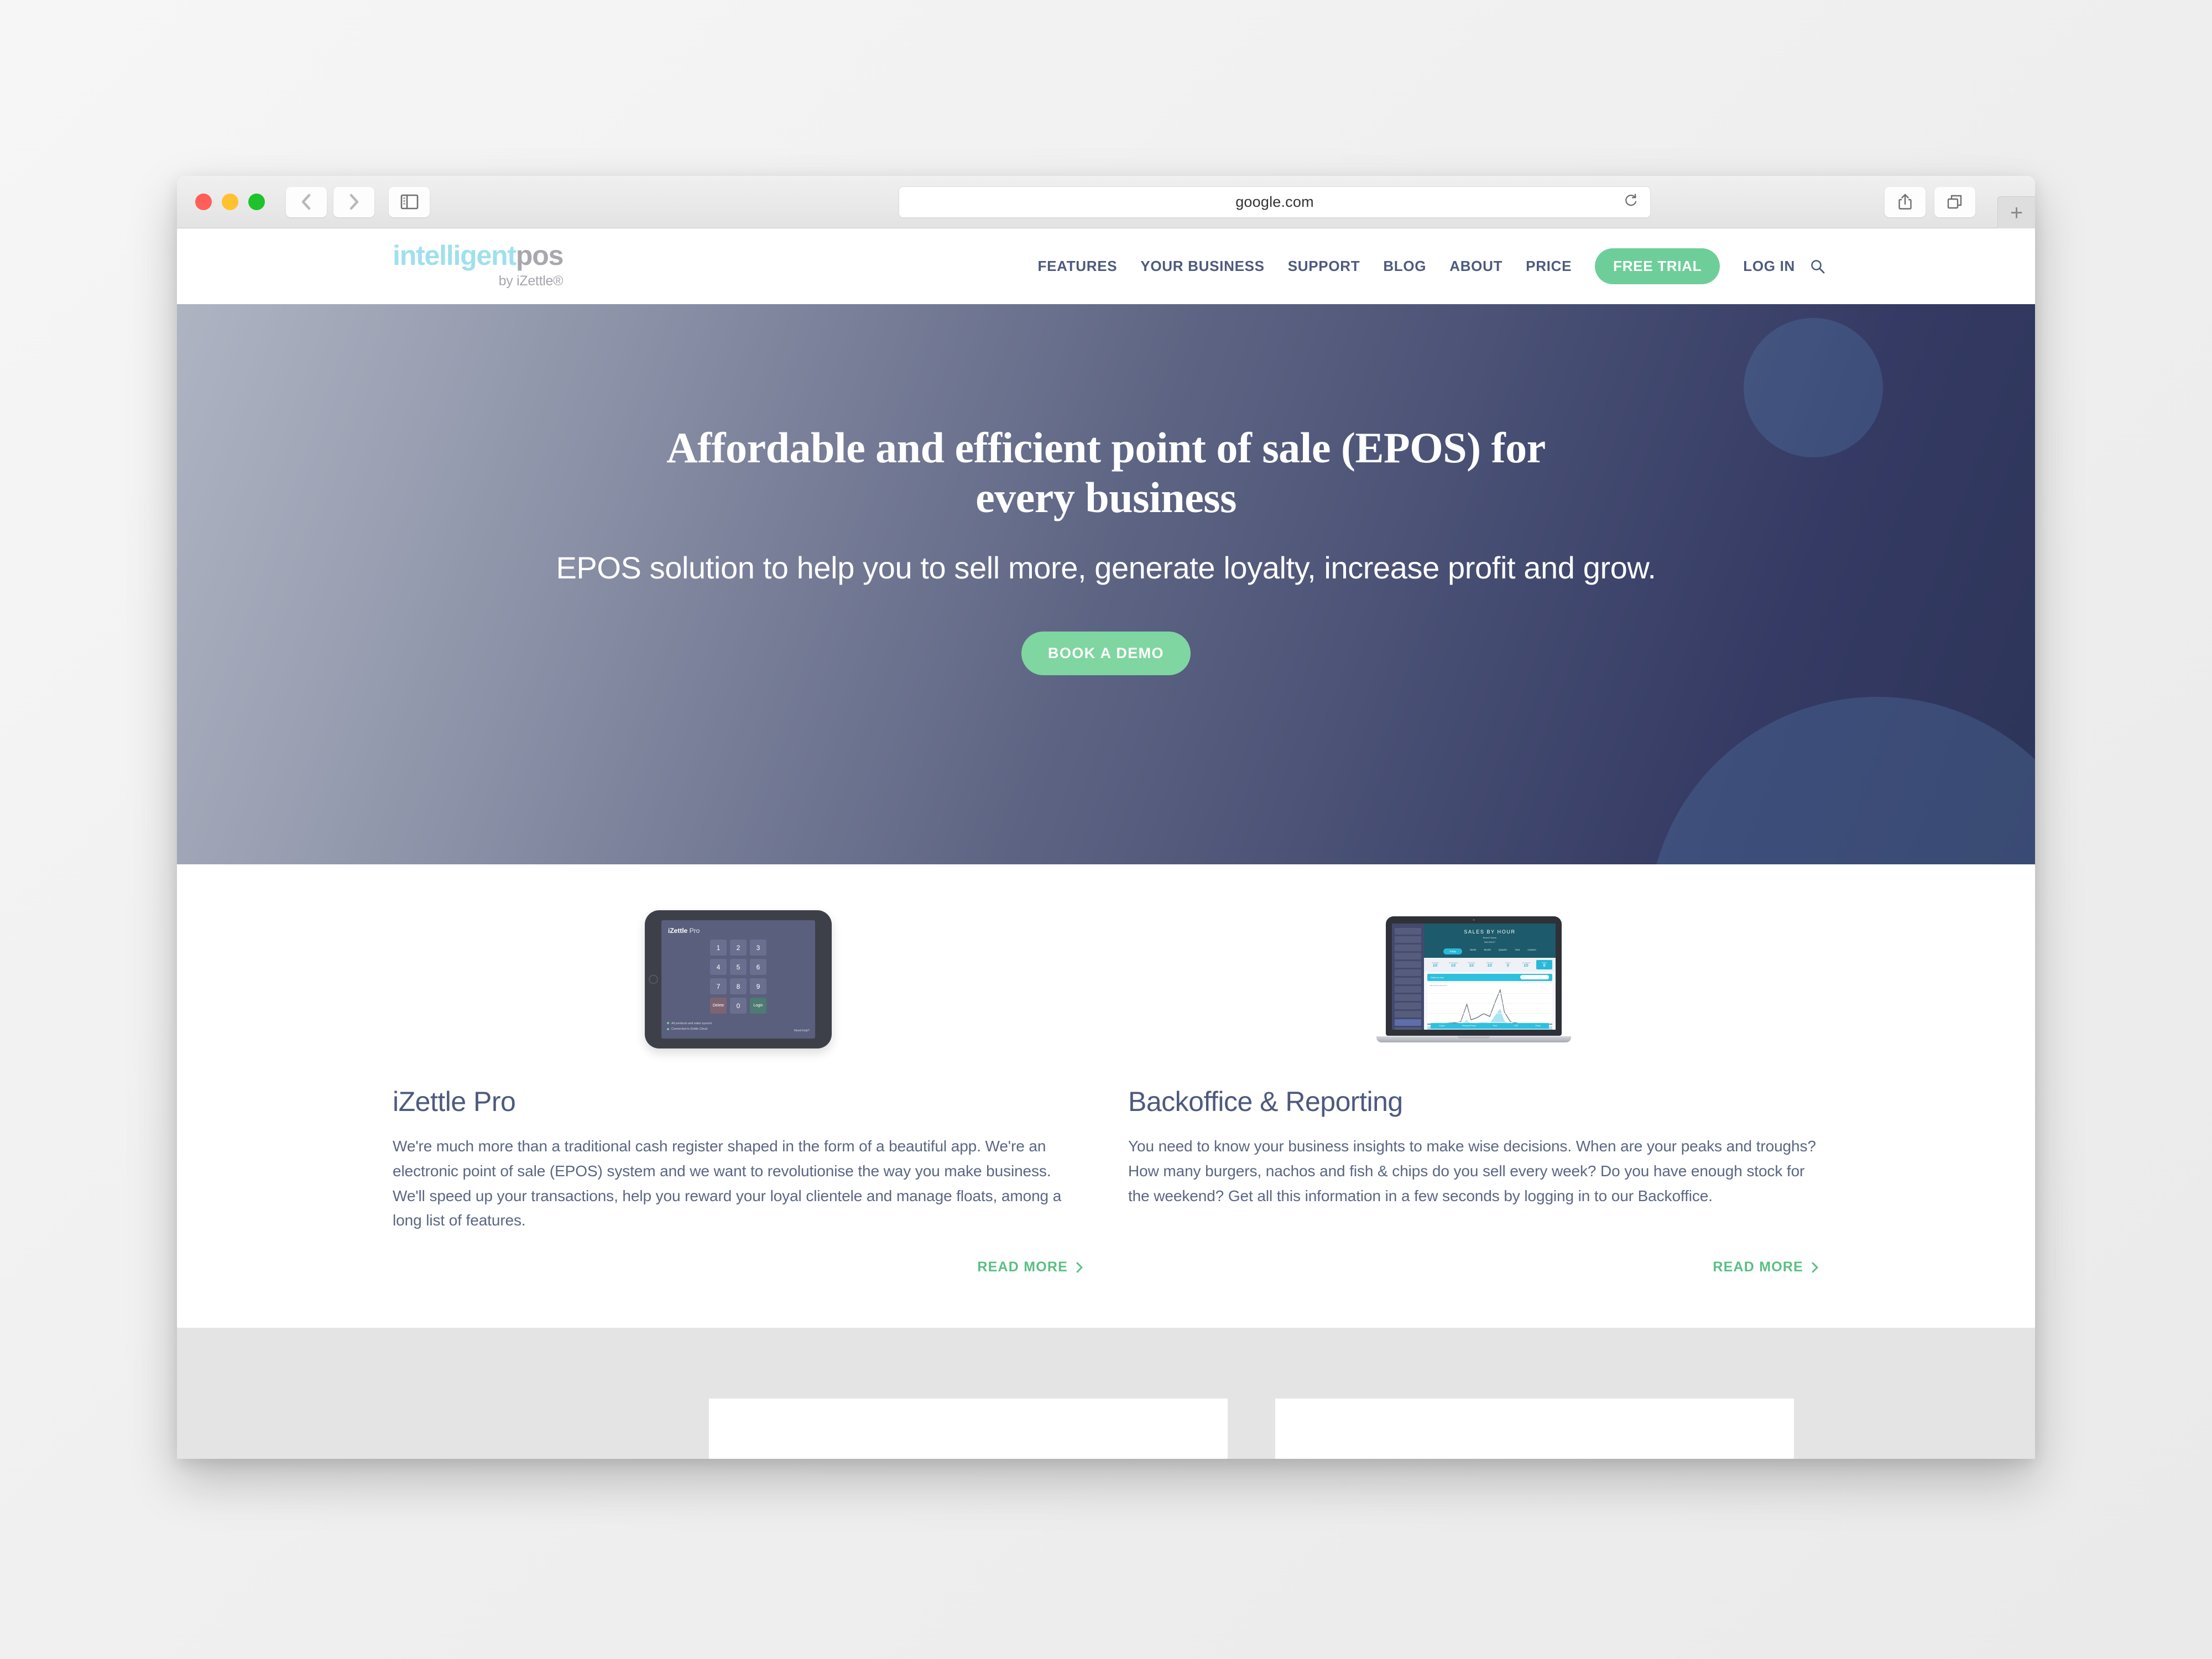 The width and height of the screenshot is (2212, 1659). Describe the element at coordinates (455, 1101) in the screenshot. I see `feature-title-izettle-pro: iZettle Pro` at that location.